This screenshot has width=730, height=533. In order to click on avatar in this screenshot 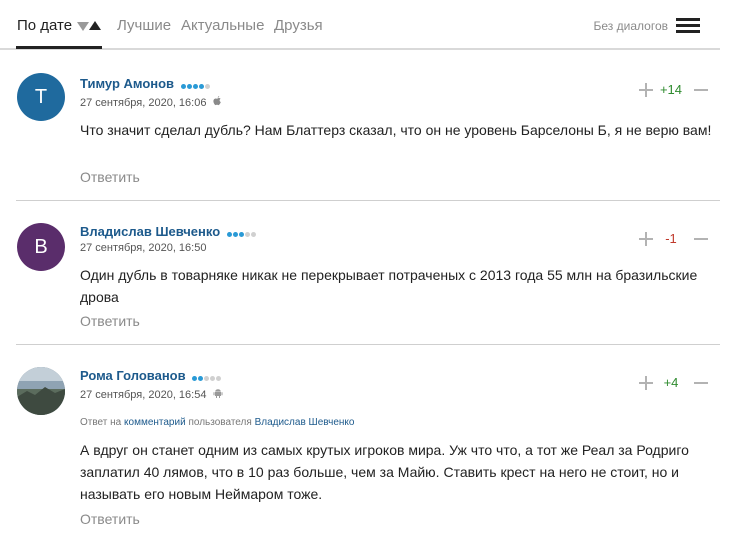, I will do `click(41, 391)`.